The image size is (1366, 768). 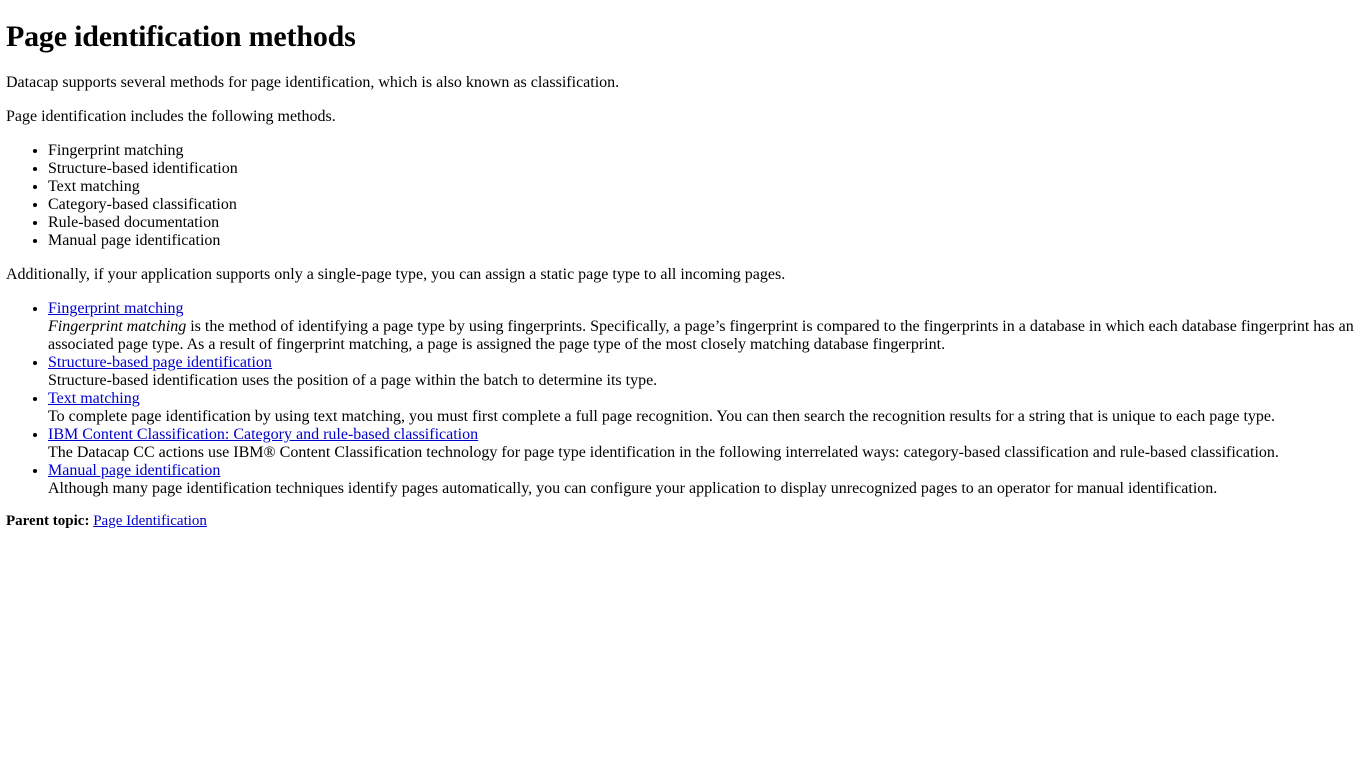 I want to click on topic-link-text-matching: Text matching, so click(x=94, y=398).